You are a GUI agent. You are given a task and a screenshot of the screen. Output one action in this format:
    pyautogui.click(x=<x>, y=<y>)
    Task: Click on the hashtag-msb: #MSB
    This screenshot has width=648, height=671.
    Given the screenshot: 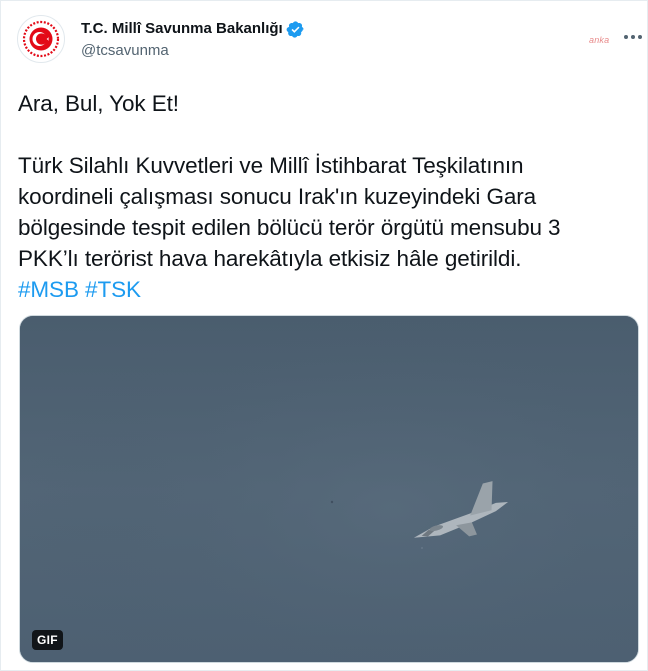 What is the action you would take?
    pyautogui.click(x=48, y=289)
    